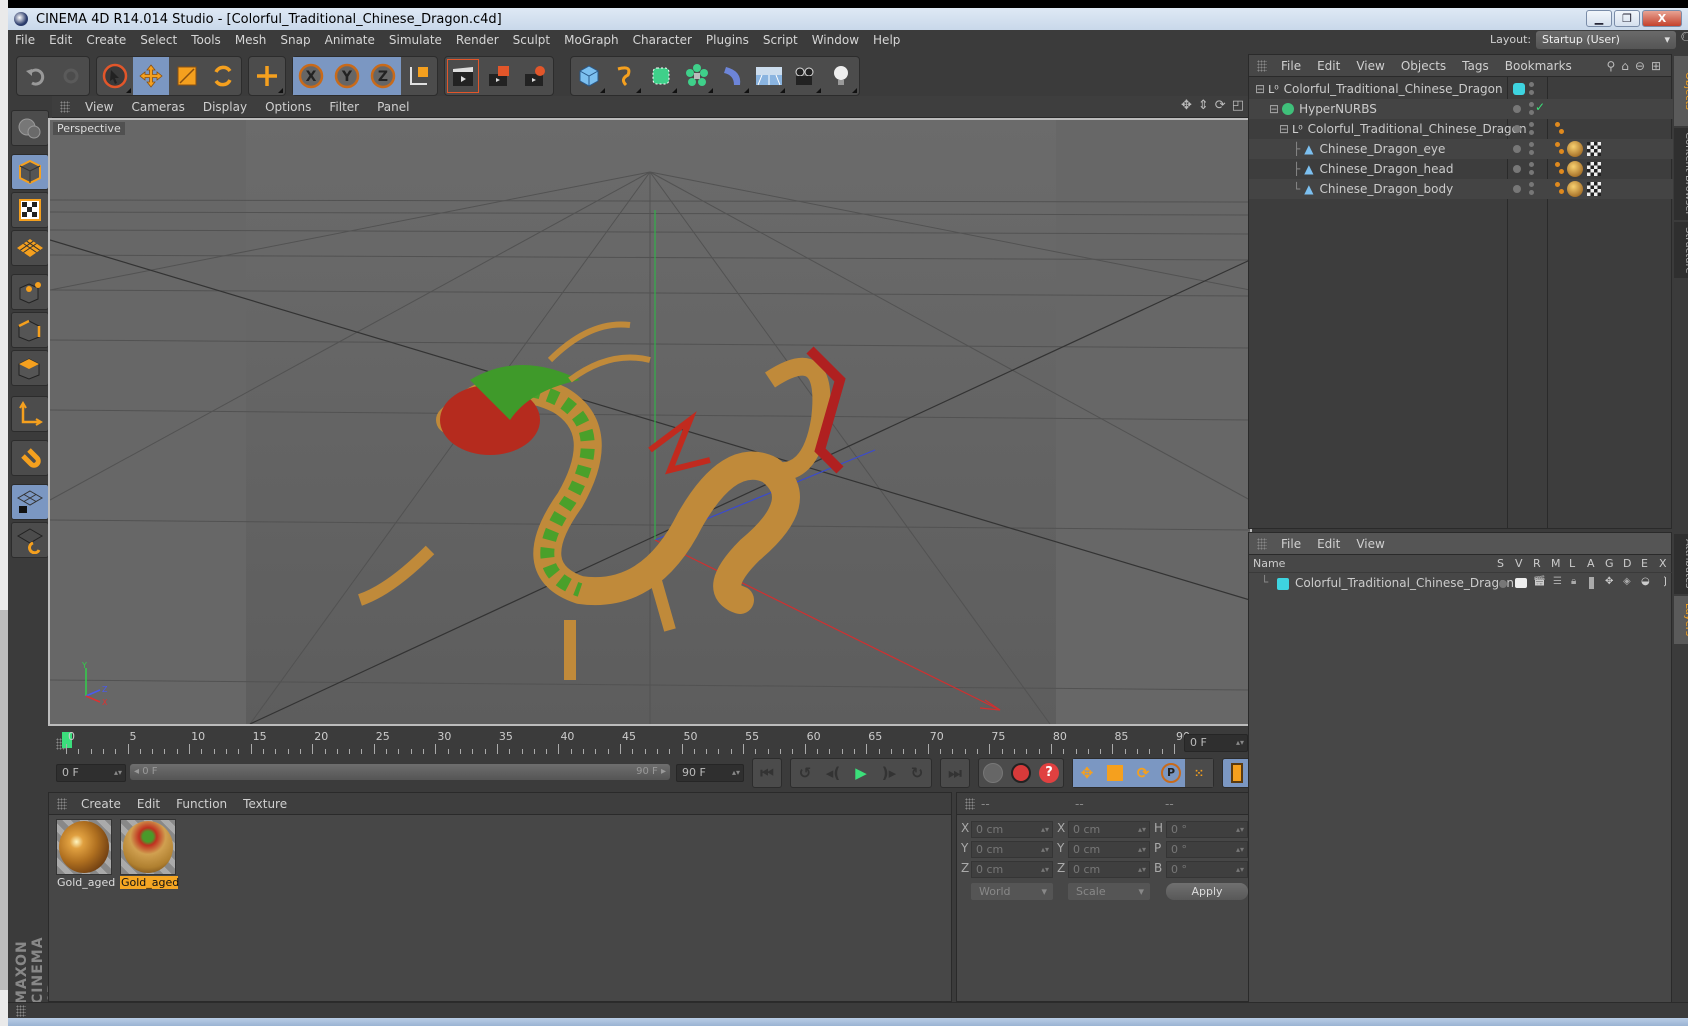  Describe the element at coordinates (1012, 891) in the screenshot. I see `coordinate-mode-select: World` at that location.